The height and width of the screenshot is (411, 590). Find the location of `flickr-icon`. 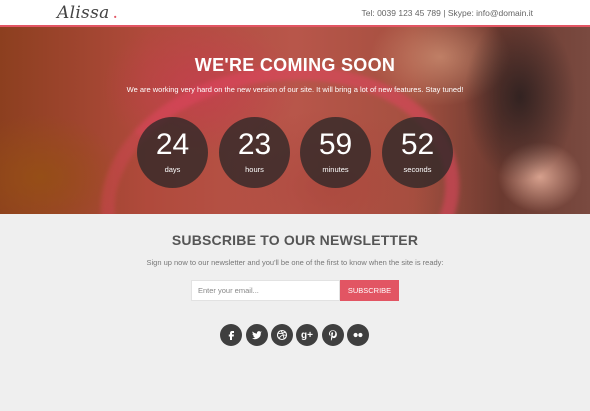

flickr-icon is located at coordinates (358, 335).